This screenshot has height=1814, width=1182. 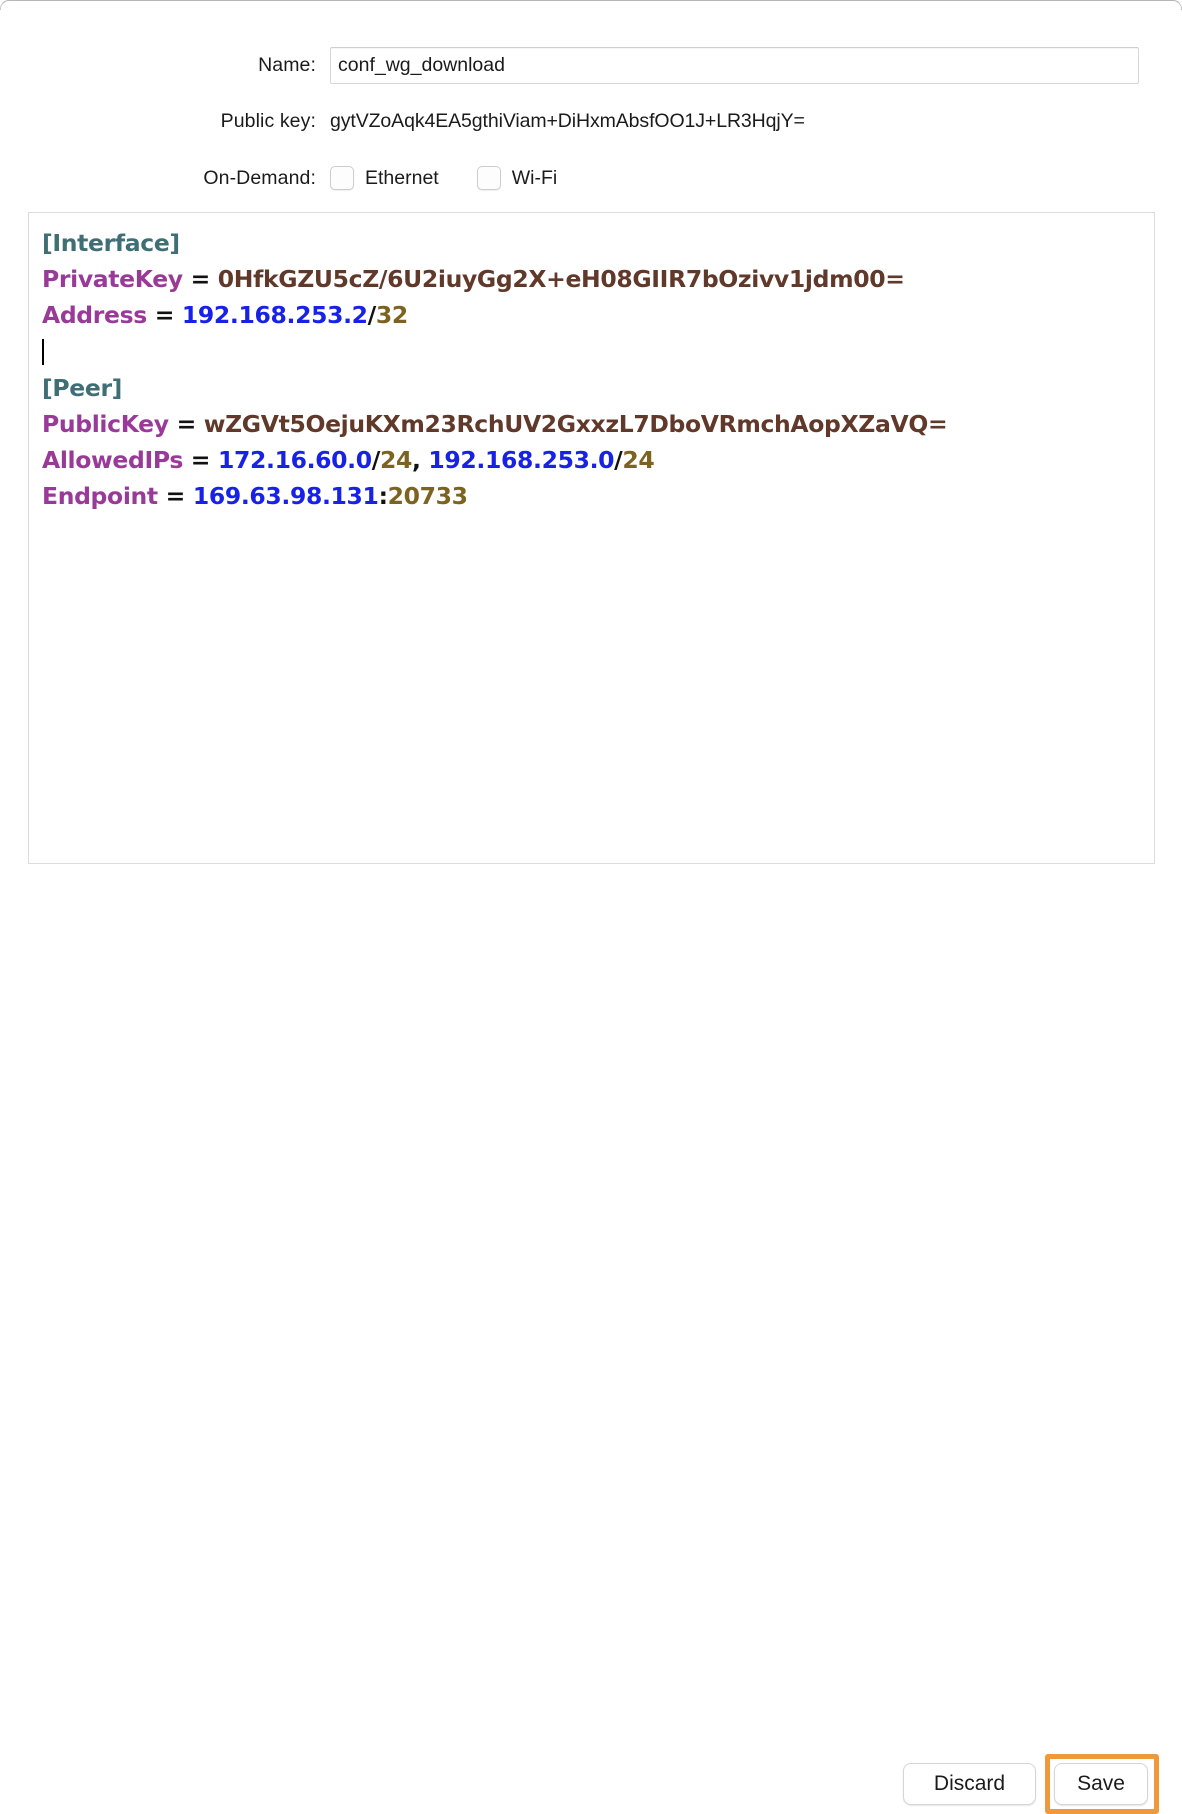 I want to click on on-demand-wifi-checkbox: Wi-Fi, so click(x=517, y=178).